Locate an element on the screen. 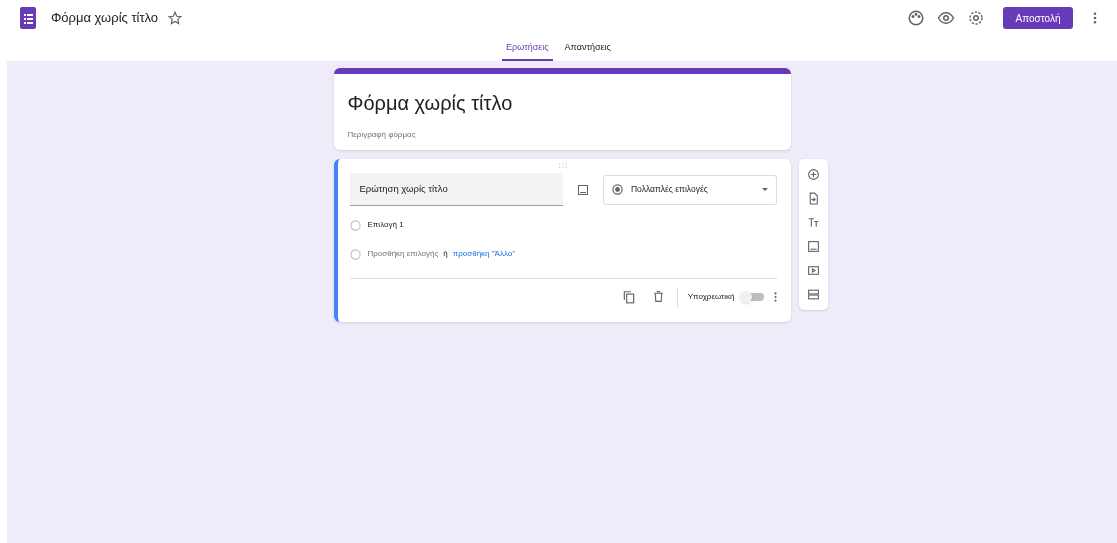 This screenshot has height=543, width=1117. section-icon is located at coordinates (813, 294).